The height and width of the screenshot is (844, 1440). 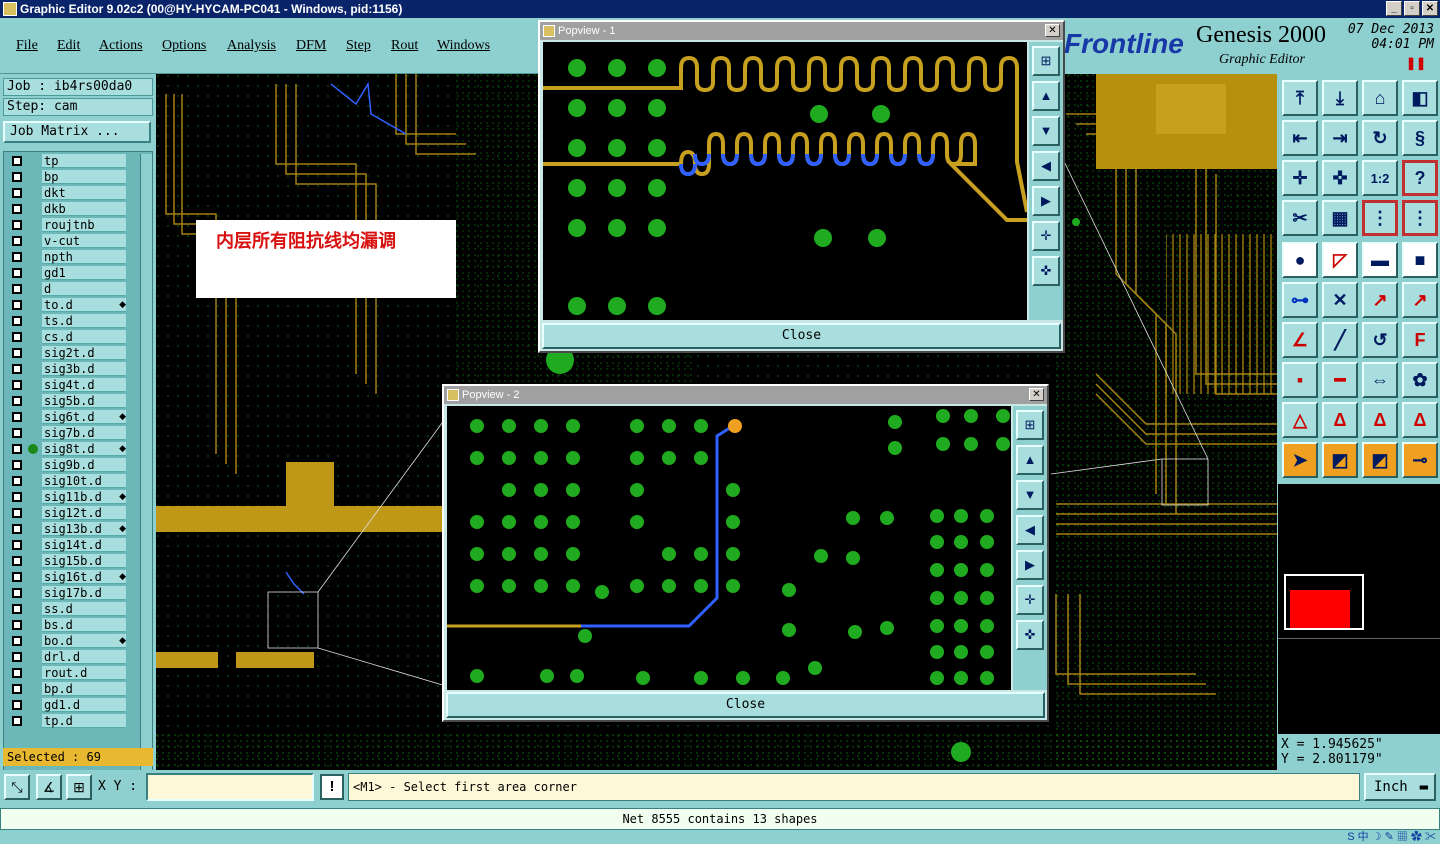 I want to click on measure-icon: ✂, so click(x=1300, y=218).